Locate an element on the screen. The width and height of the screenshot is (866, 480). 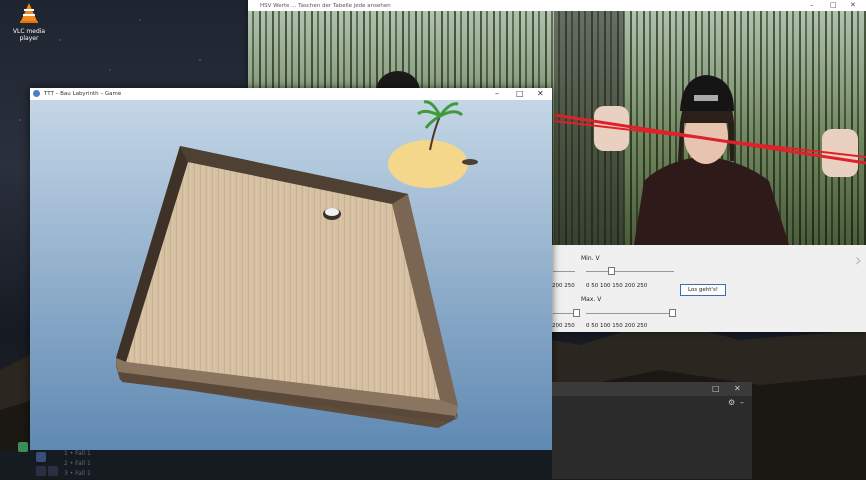
set-values-button: Los geht's! is located at coordinates (703, 290).